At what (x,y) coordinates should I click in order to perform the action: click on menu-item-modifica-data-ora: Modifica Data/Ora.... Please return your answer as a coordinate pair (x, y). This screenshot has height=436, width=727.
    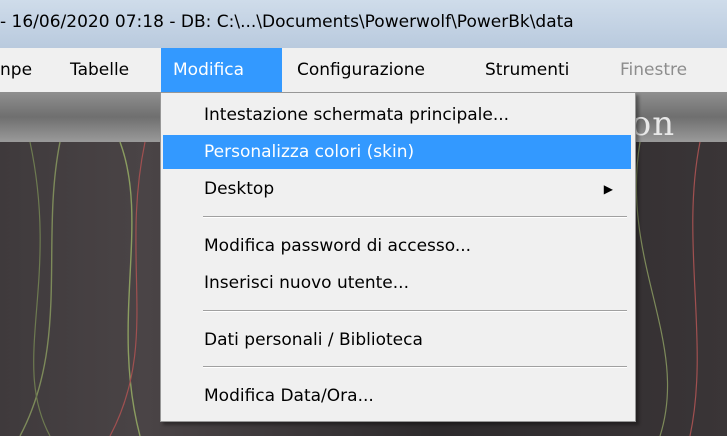
    Looking at the image, I should click on (397, 396).